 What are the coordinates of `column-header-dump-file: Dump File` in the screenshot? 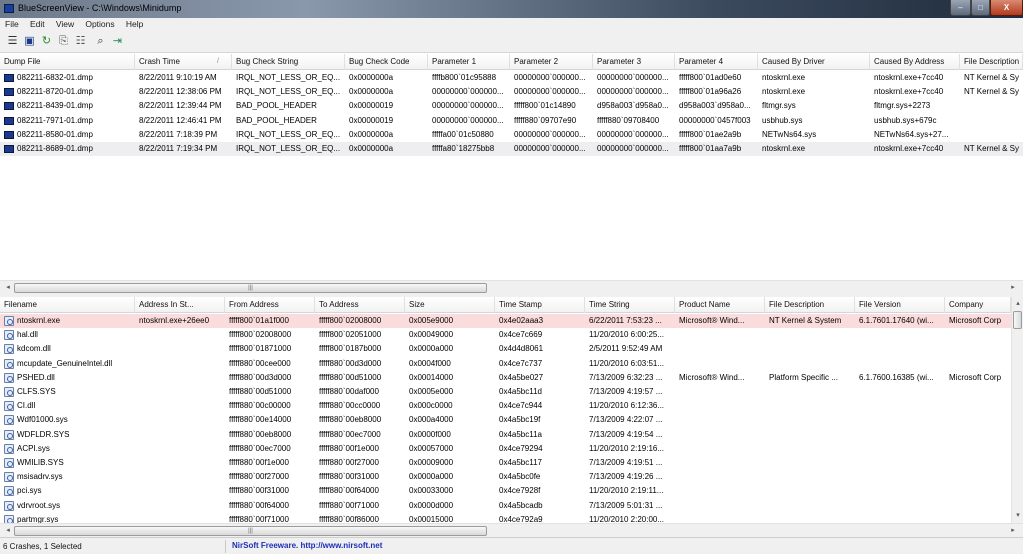 It's located at (67, 62).